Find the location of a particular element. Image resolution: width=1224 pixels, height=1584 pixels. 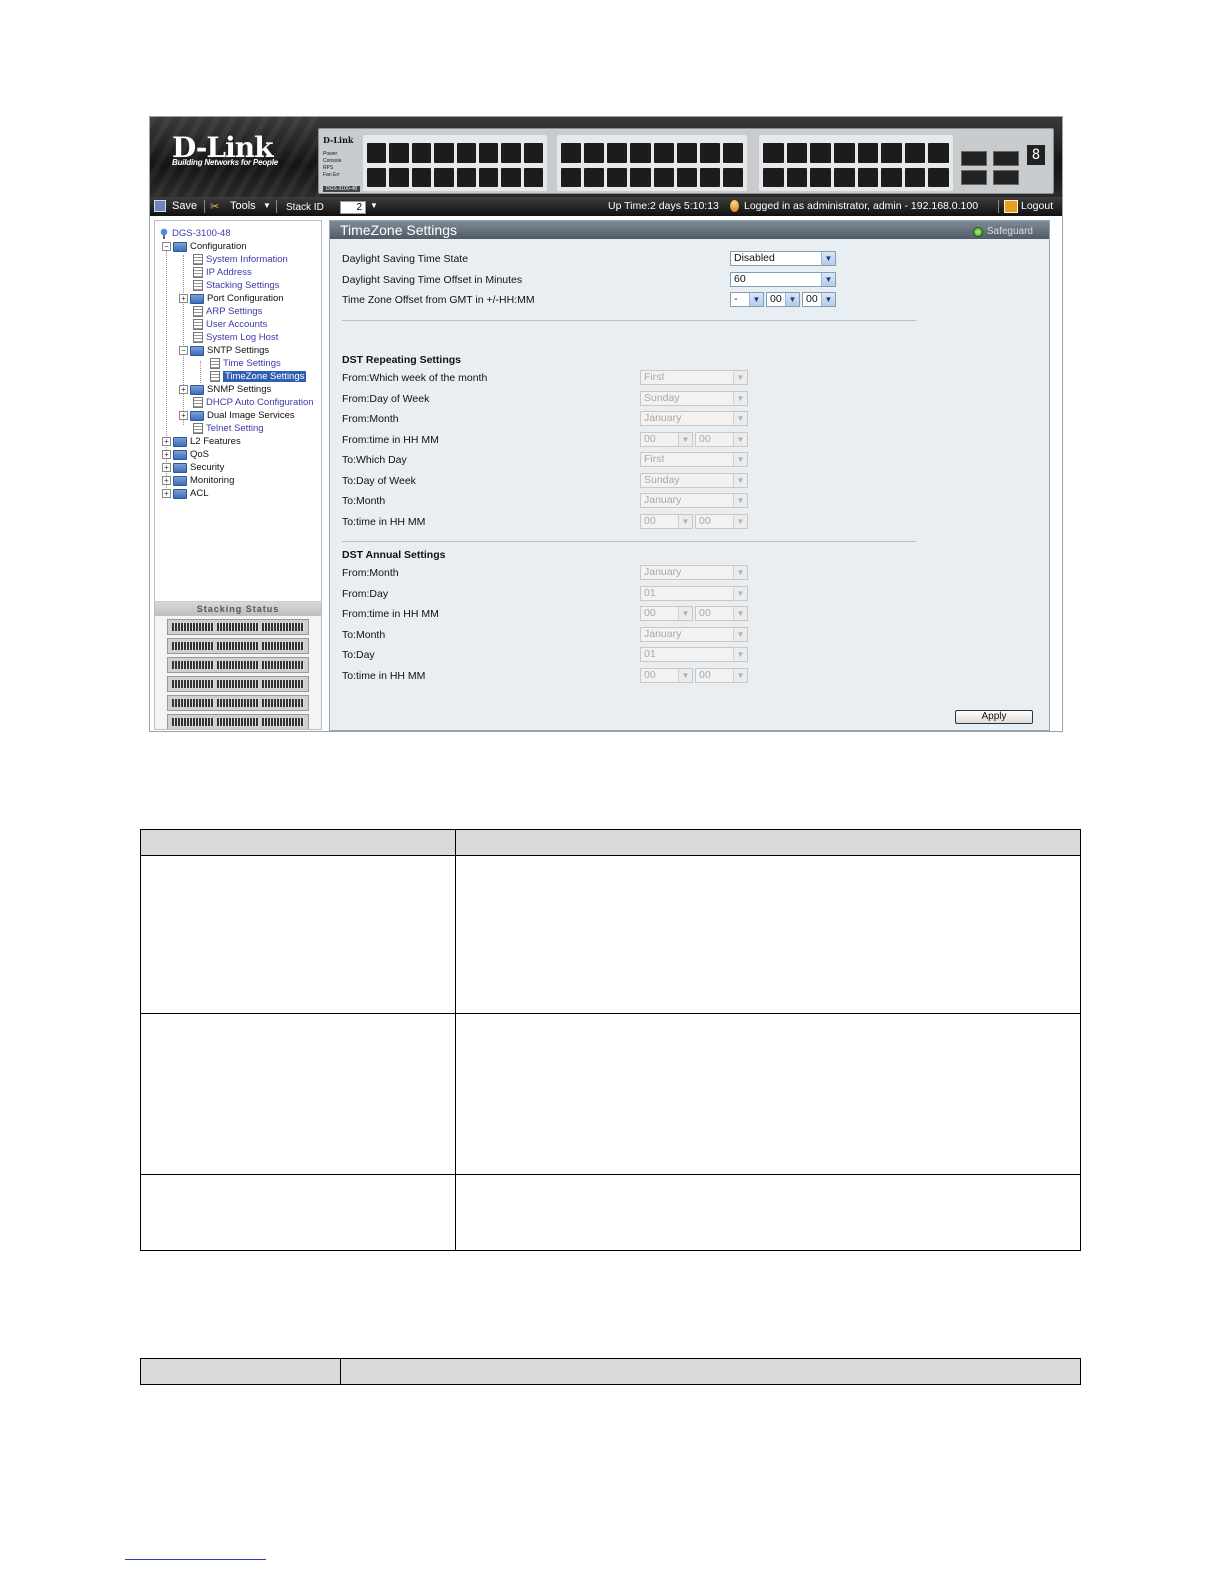

rep-to-day-label: To:Which Day is located at coordinates (374, 460).